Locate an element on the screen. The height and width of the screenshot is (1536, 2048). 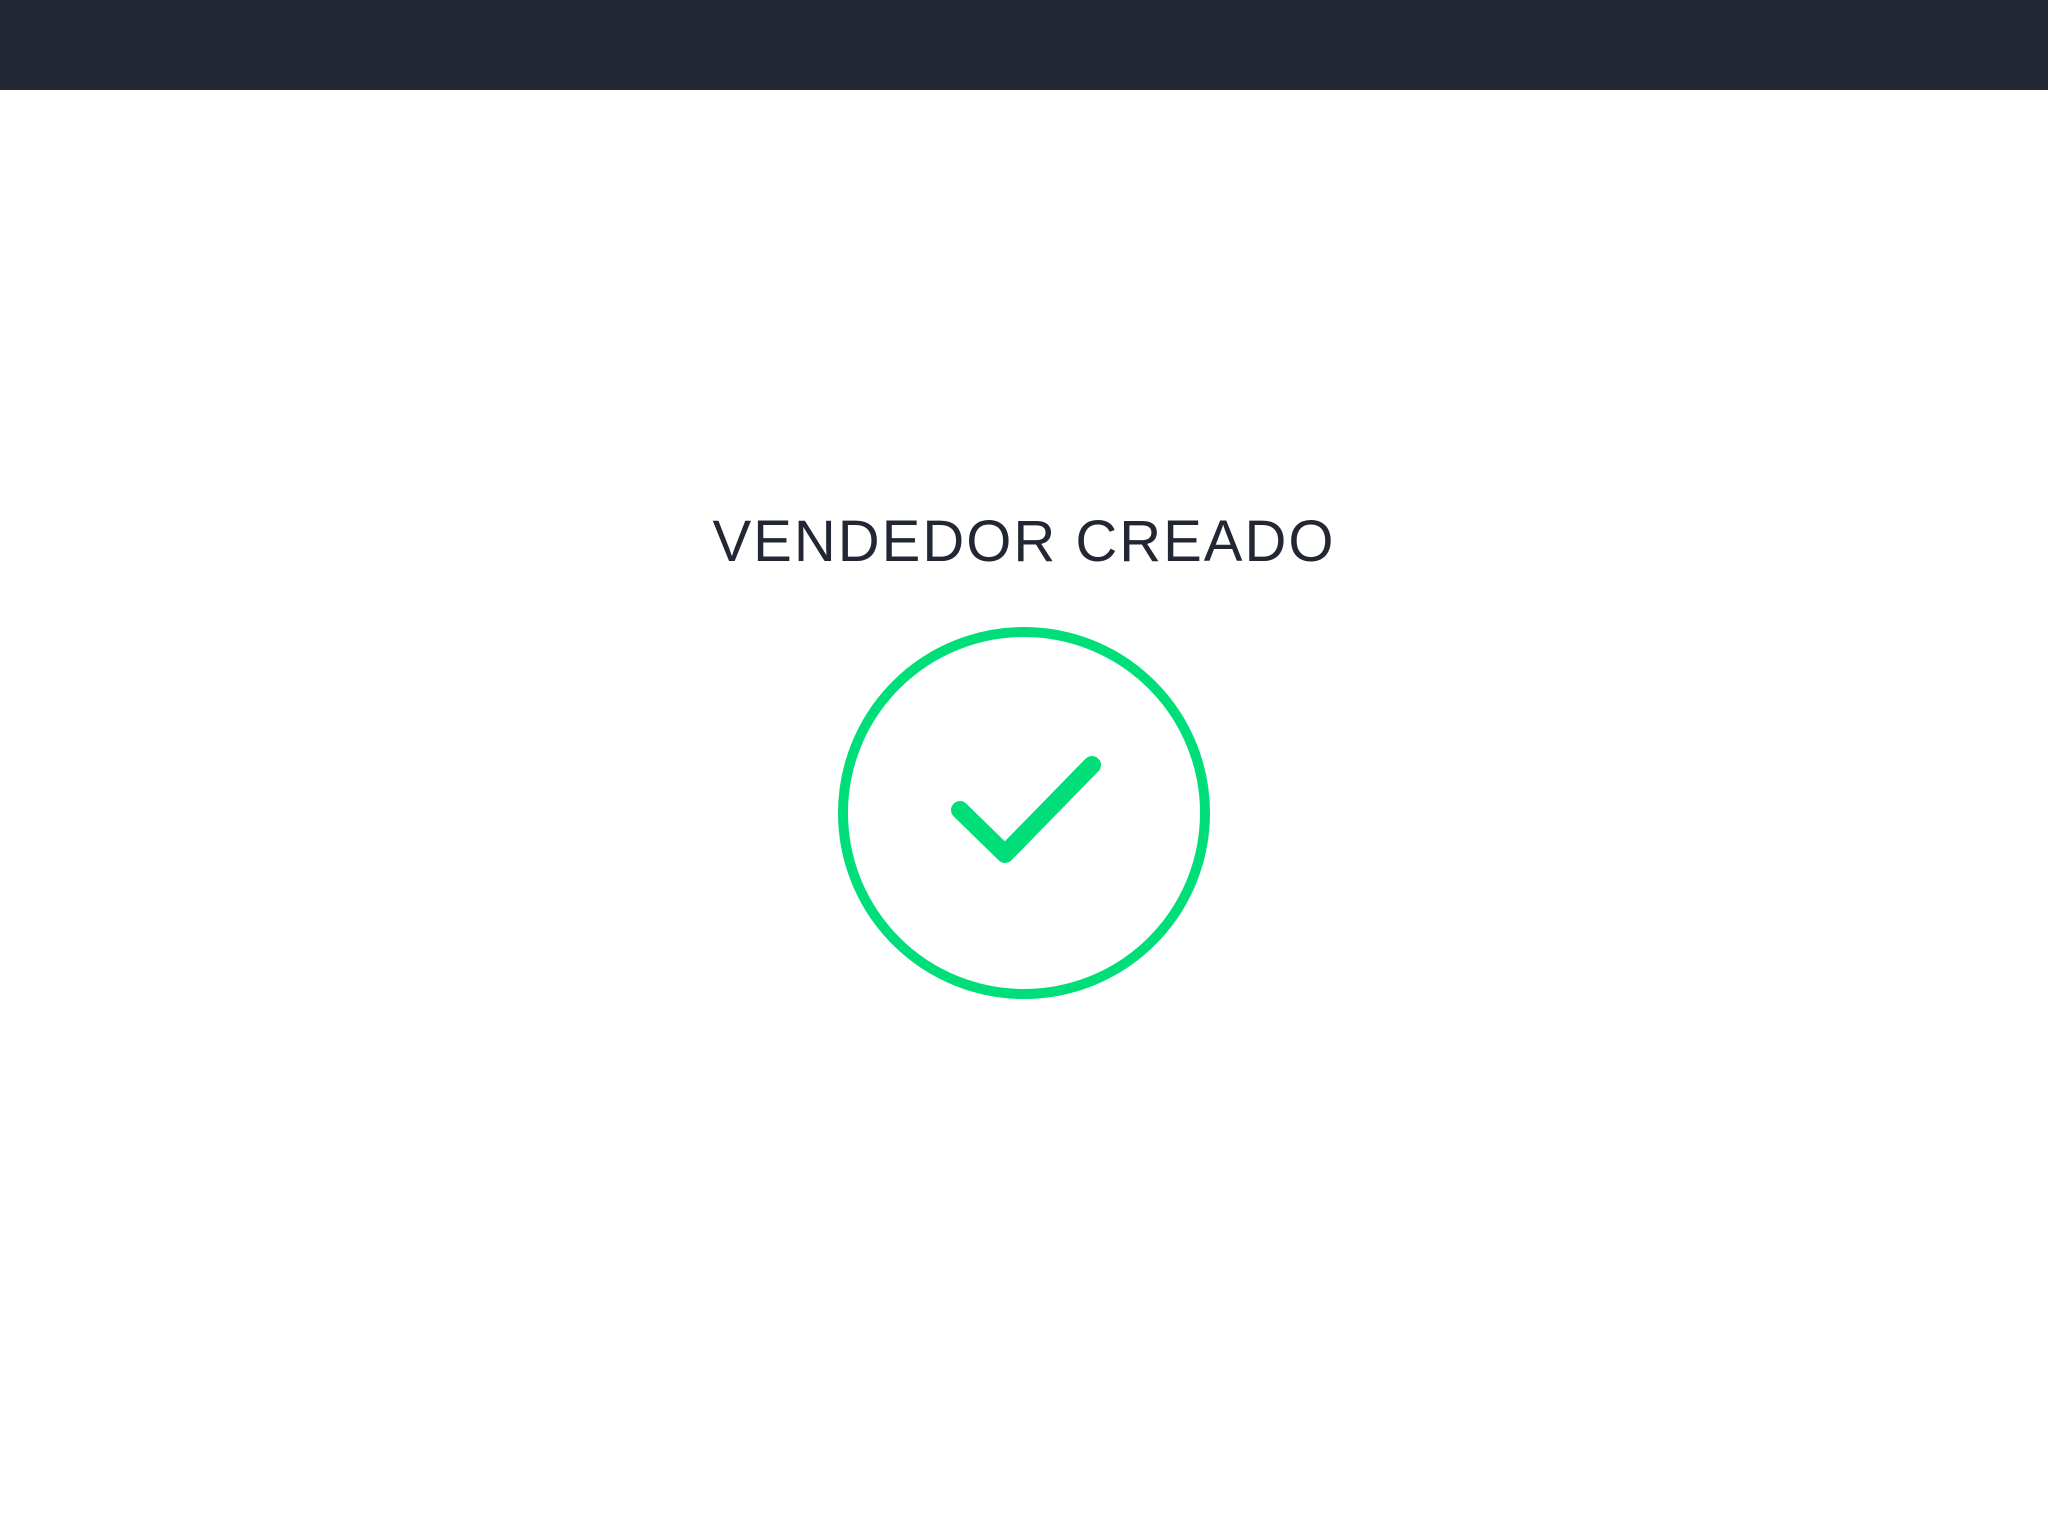
success-check-circle-icon is located at coordinates (1024, 813).